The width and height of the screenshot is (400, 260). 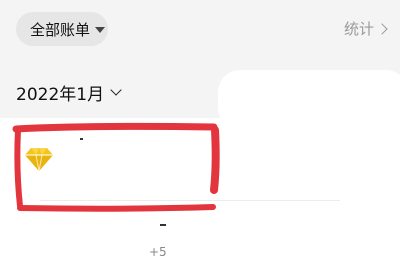 I want to click on stats-link-label: 统计, so click(x=358, y=29).